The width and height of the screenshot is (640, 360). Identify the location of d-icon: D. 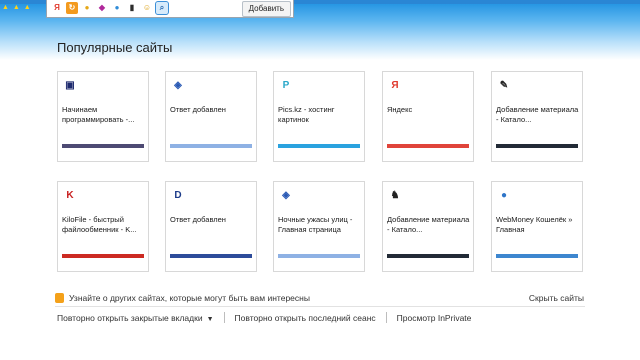
(178, 195).